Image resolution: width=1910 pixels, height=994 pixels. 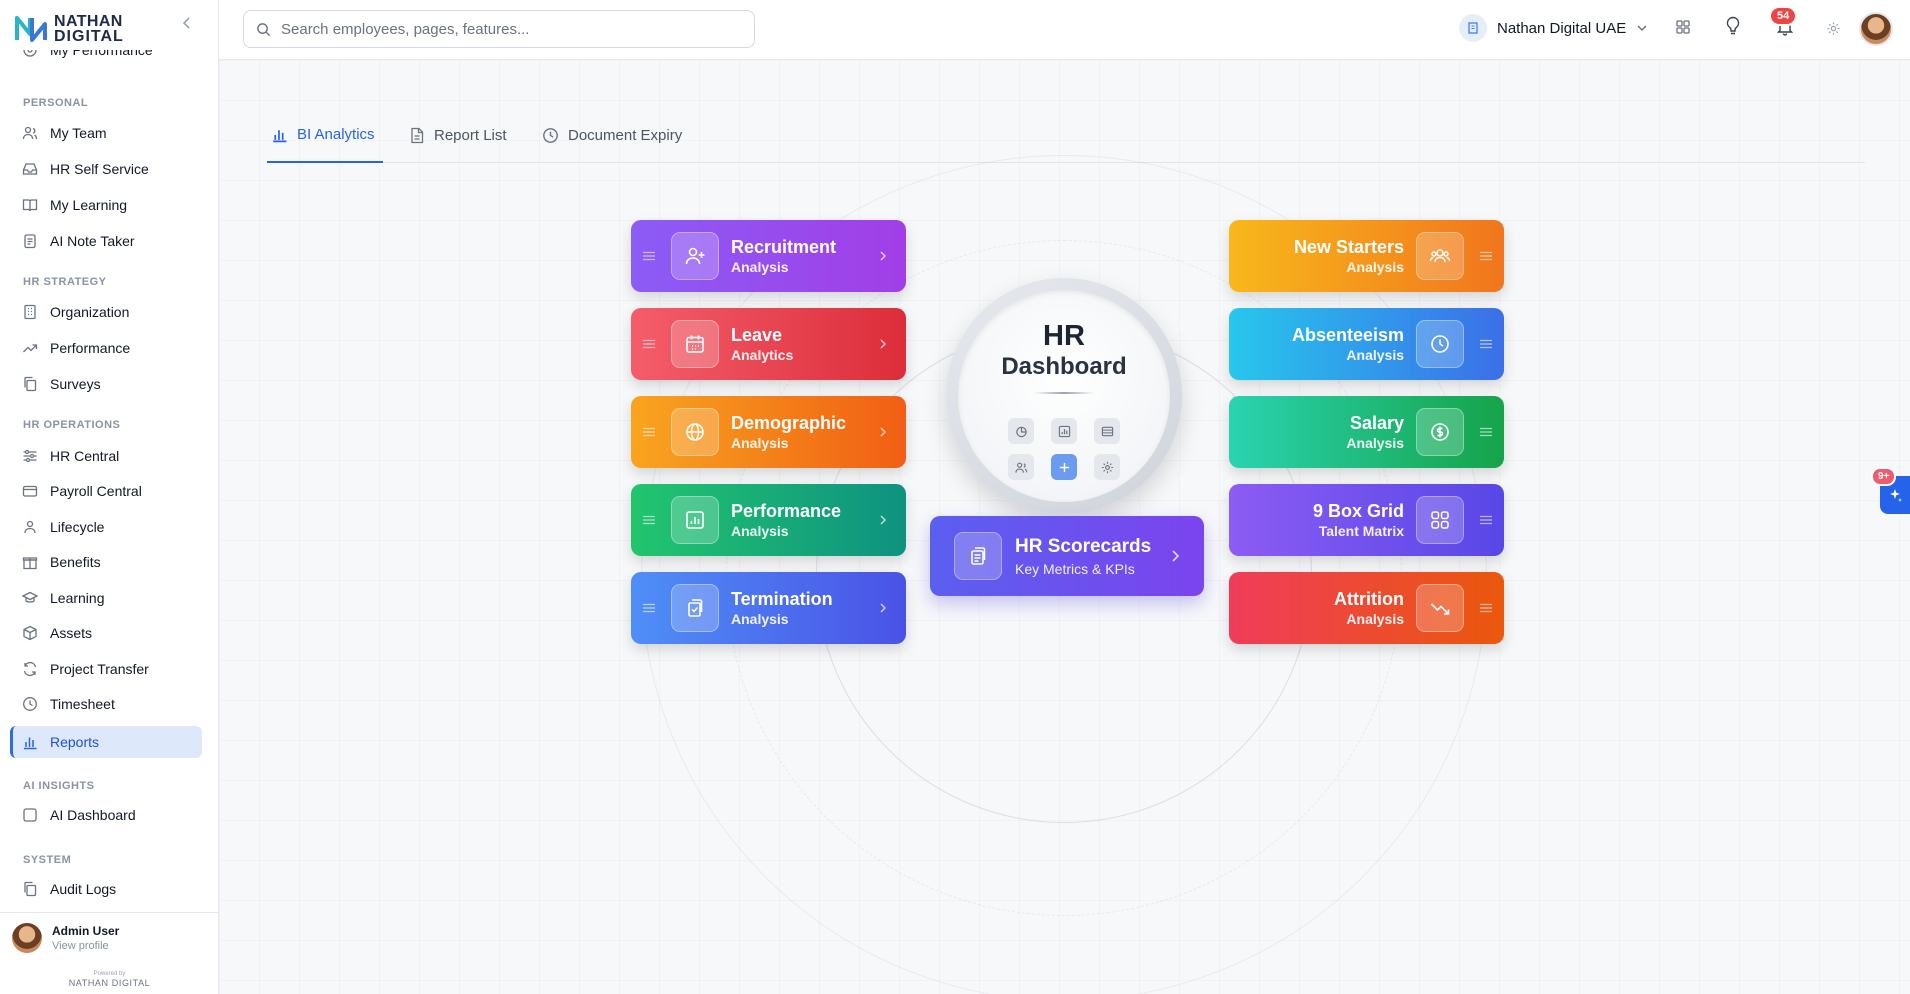 I want to click on card-title: Salary, so click(x=1376, y=422).